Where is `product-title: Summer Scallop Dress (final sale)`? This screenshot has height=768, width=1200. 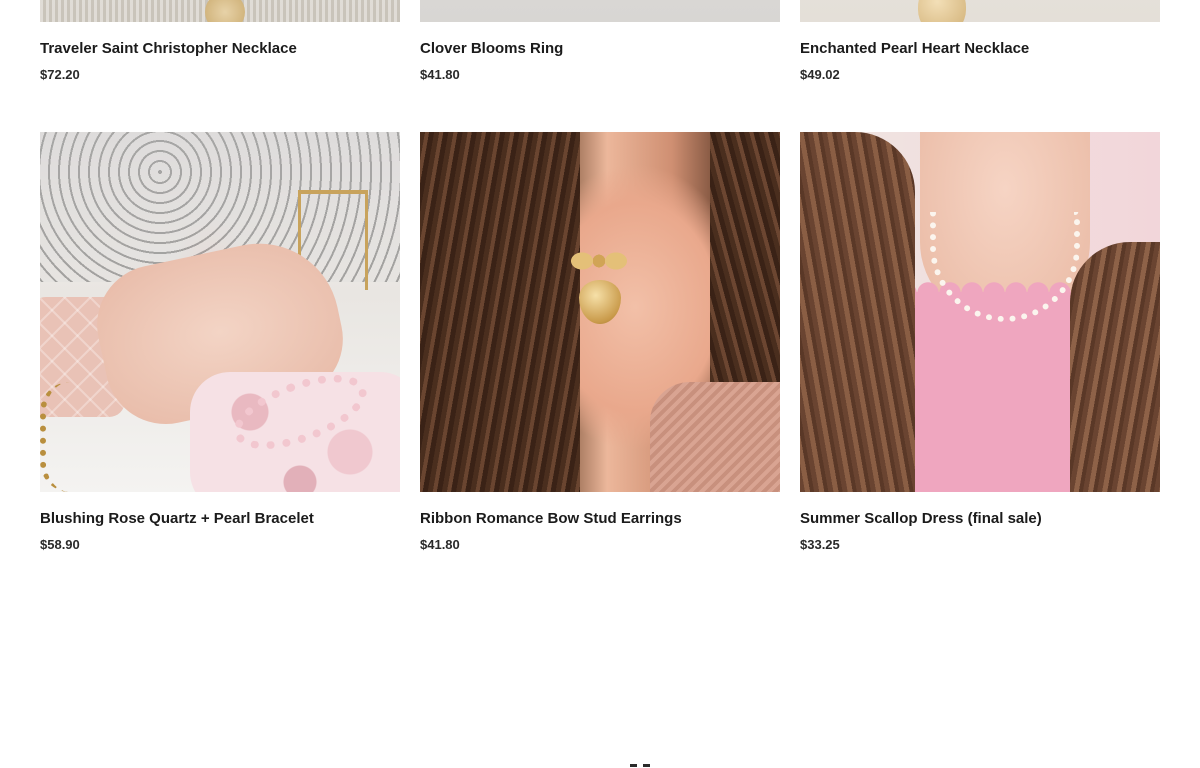 product-title: Summer Scallop Dress (final sale) is located at coordinates (980, 519).